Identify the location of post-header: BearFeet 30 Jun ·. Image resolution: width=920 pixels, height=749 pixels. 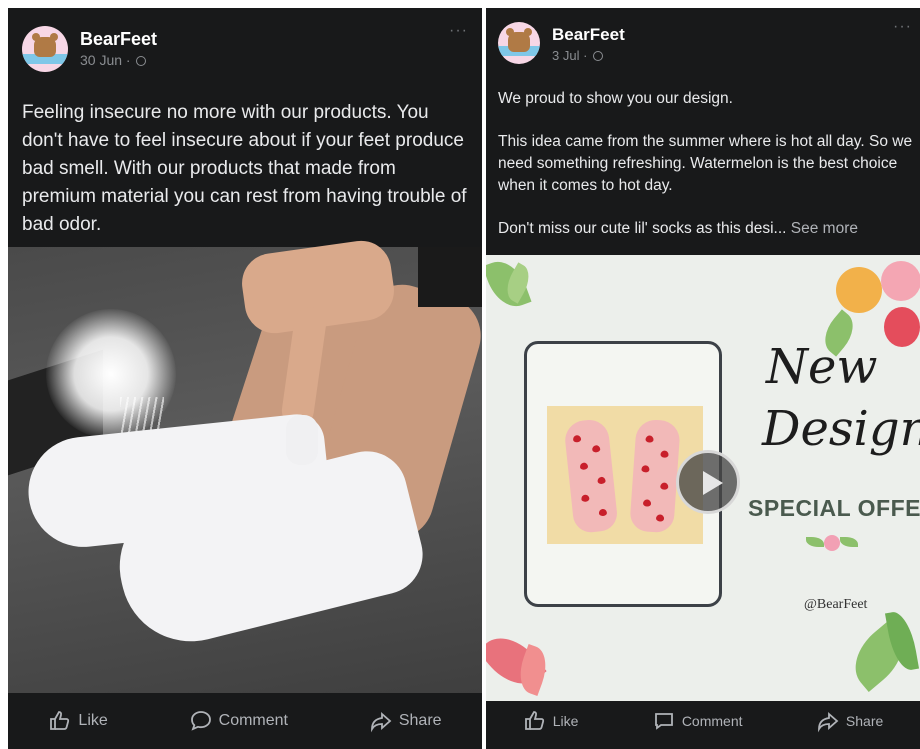
(89, 50).